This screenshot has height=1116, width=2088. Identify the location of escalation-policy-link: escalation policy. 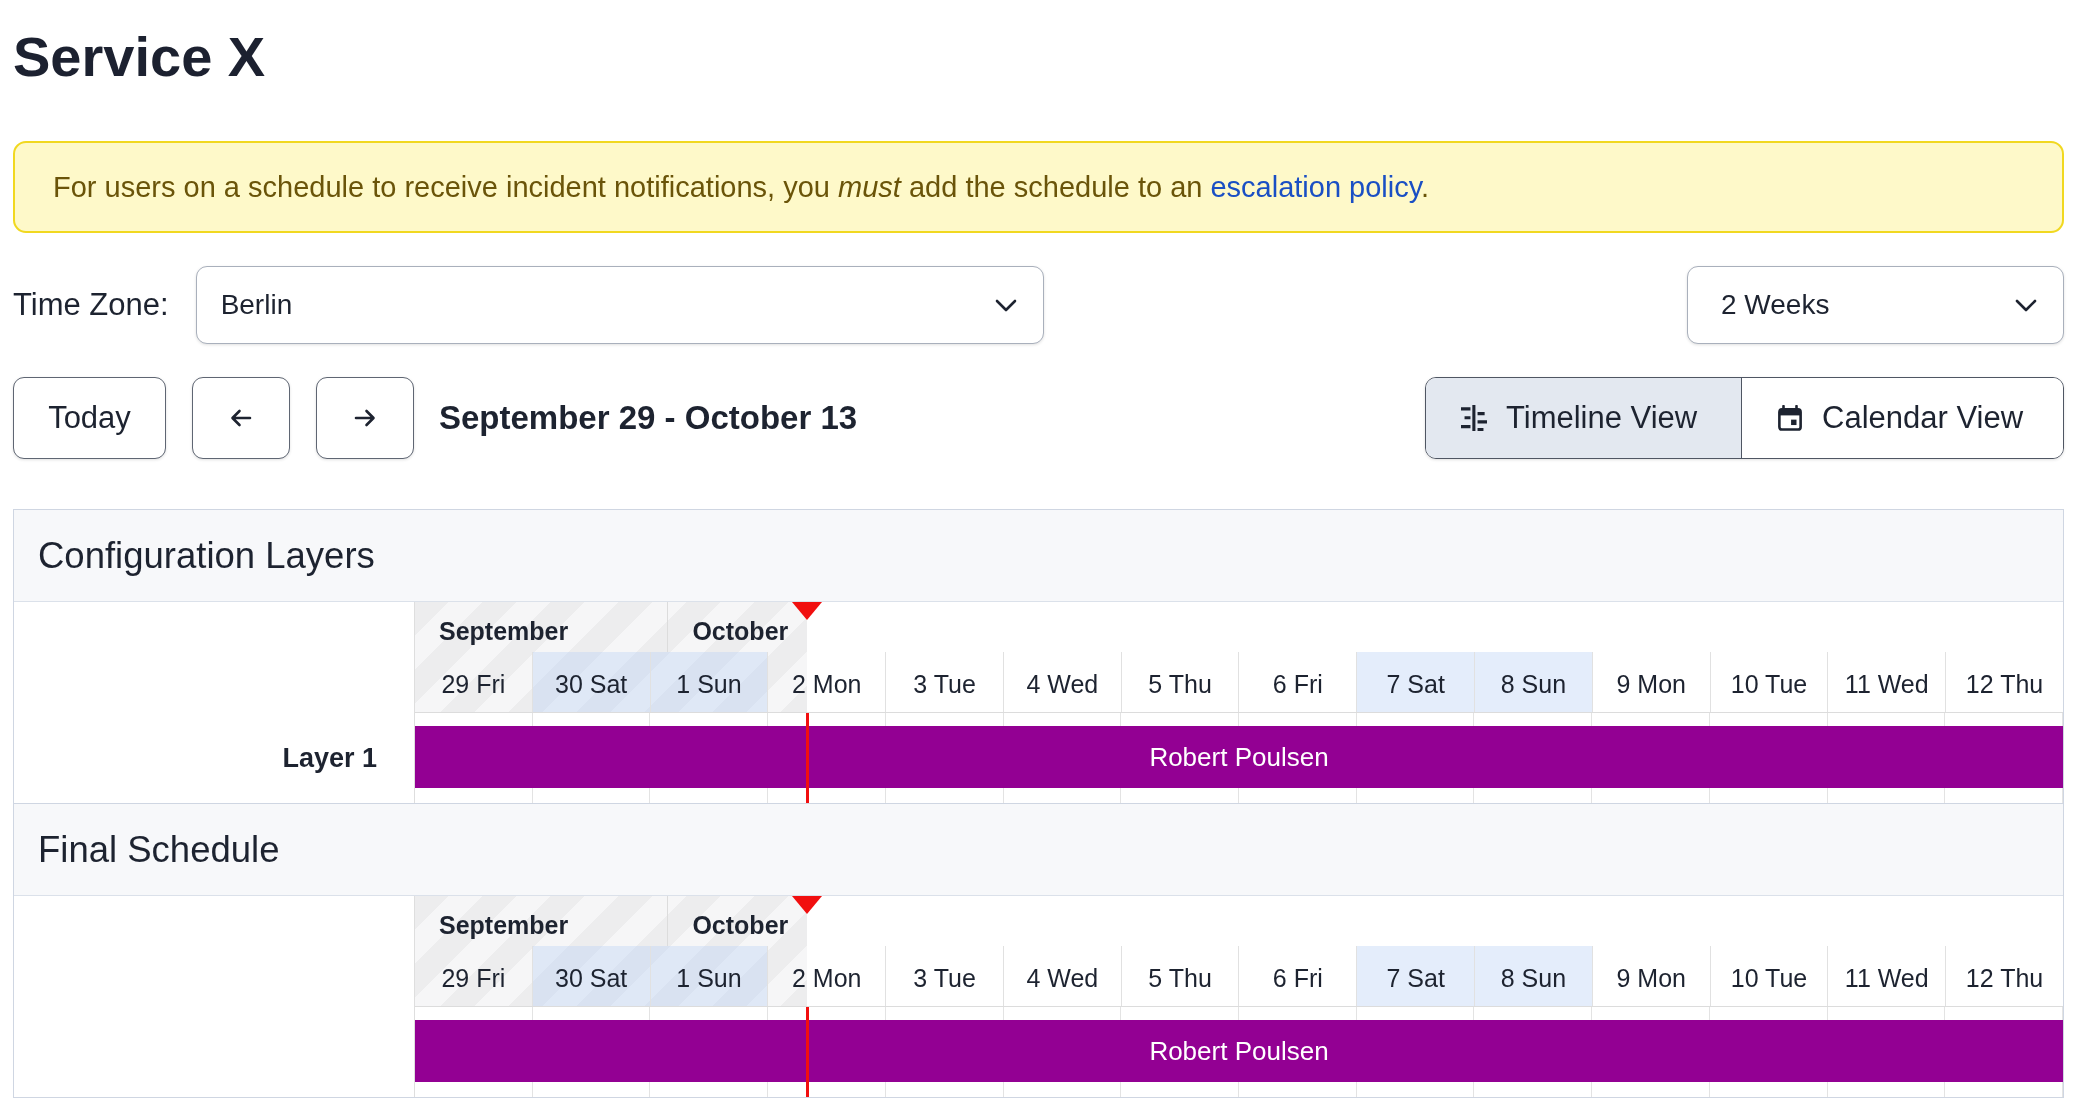
(1316, 187).